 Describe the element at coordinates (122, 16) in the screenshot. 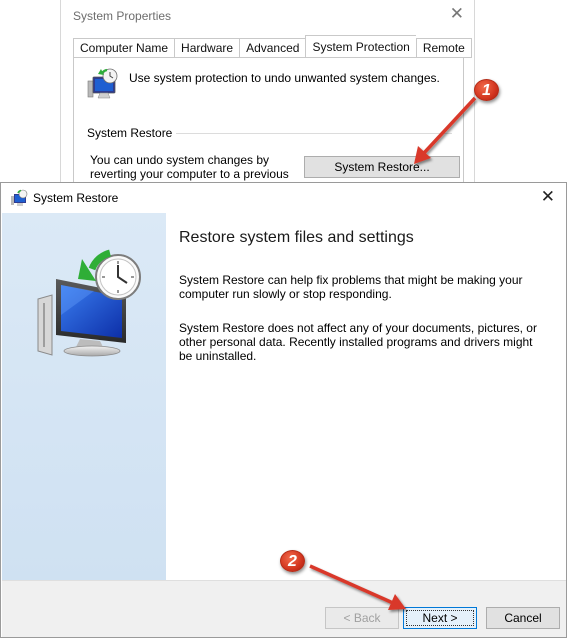

I see `system-properties-title: System Properties` at that location.